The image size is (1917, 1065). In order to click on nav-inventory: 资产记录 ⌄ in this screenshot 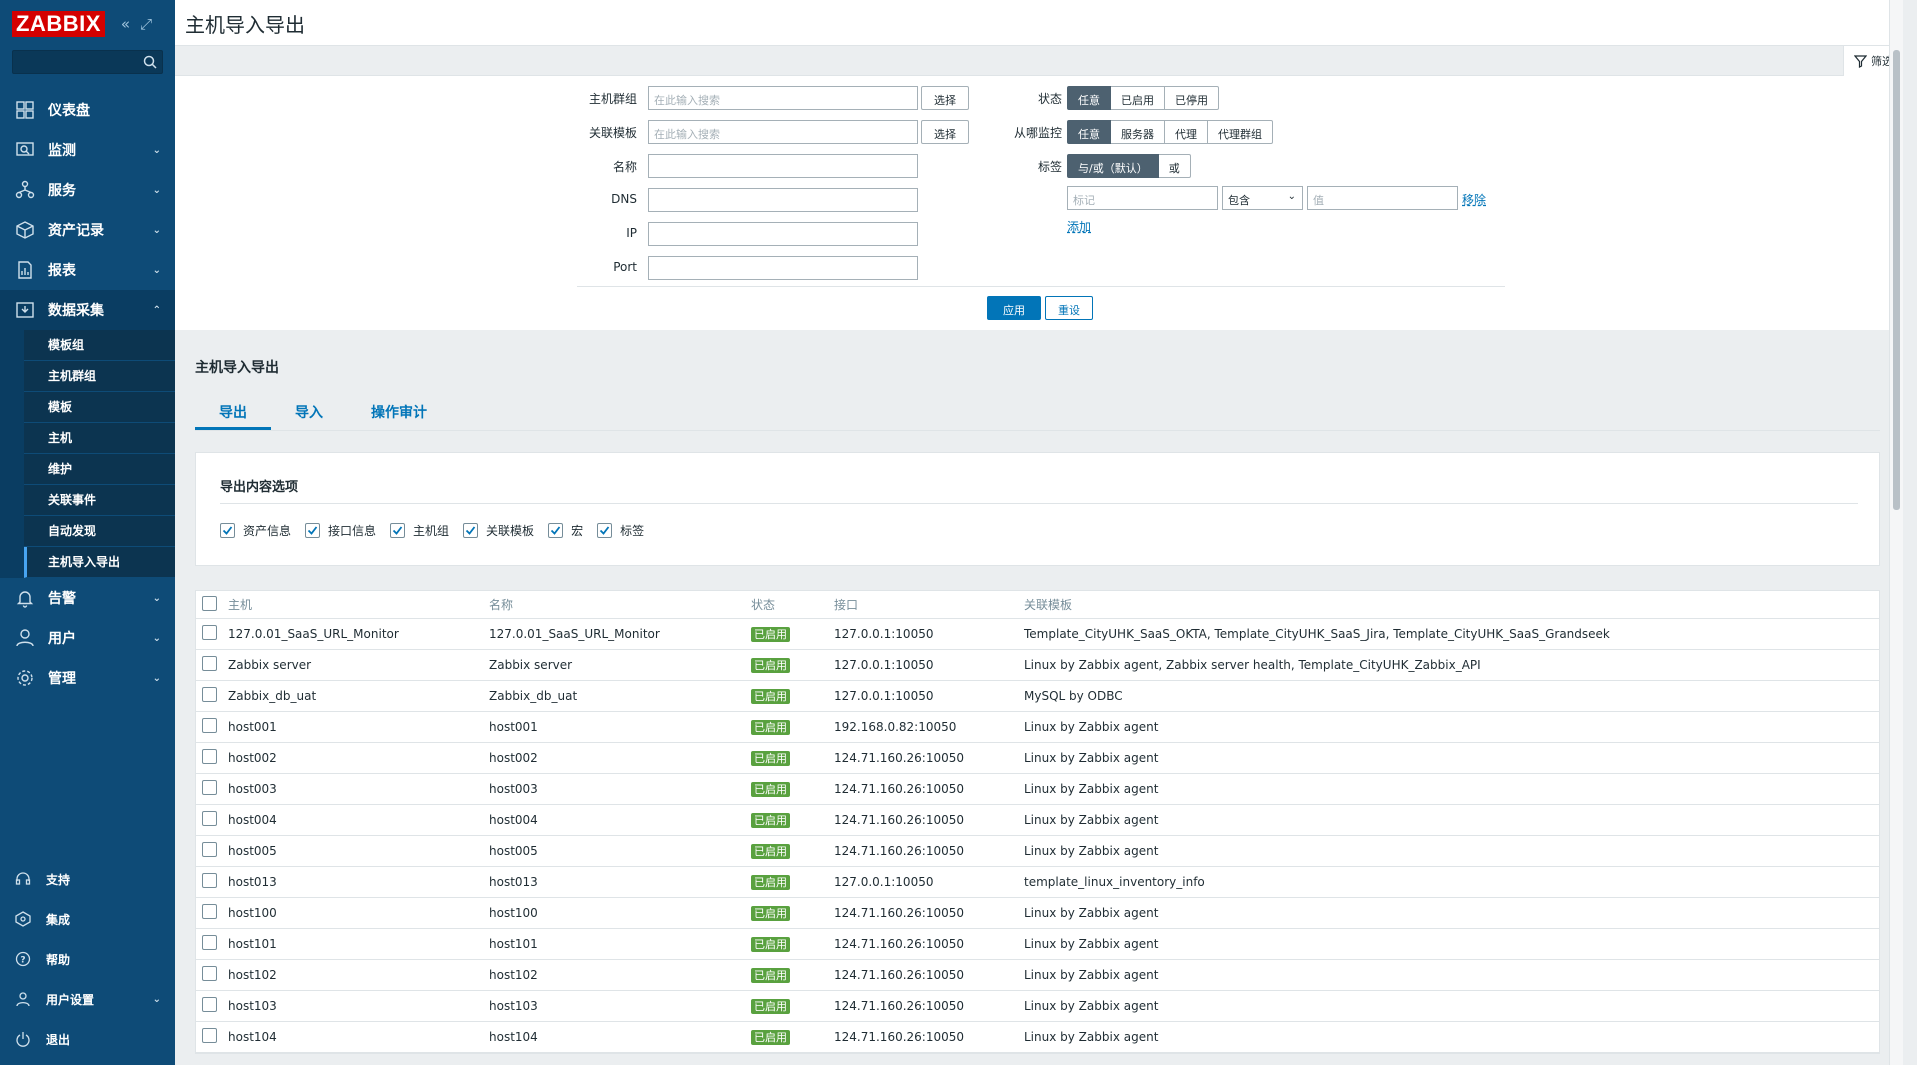, I will do `click(87, 230)`.